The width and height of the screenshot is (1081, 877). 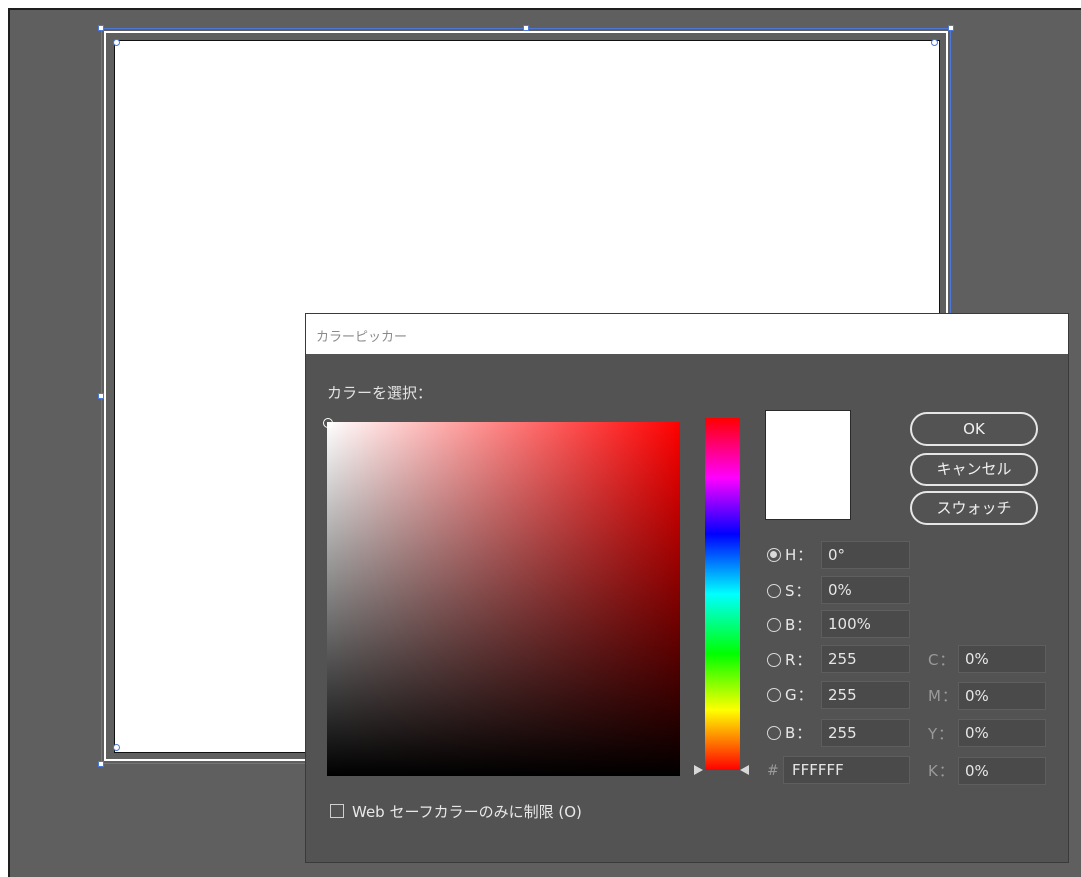 What do you see at coordinates (774, 591) in the screenshot?
I see `radio-saturation` at bounding box center [774, 591].